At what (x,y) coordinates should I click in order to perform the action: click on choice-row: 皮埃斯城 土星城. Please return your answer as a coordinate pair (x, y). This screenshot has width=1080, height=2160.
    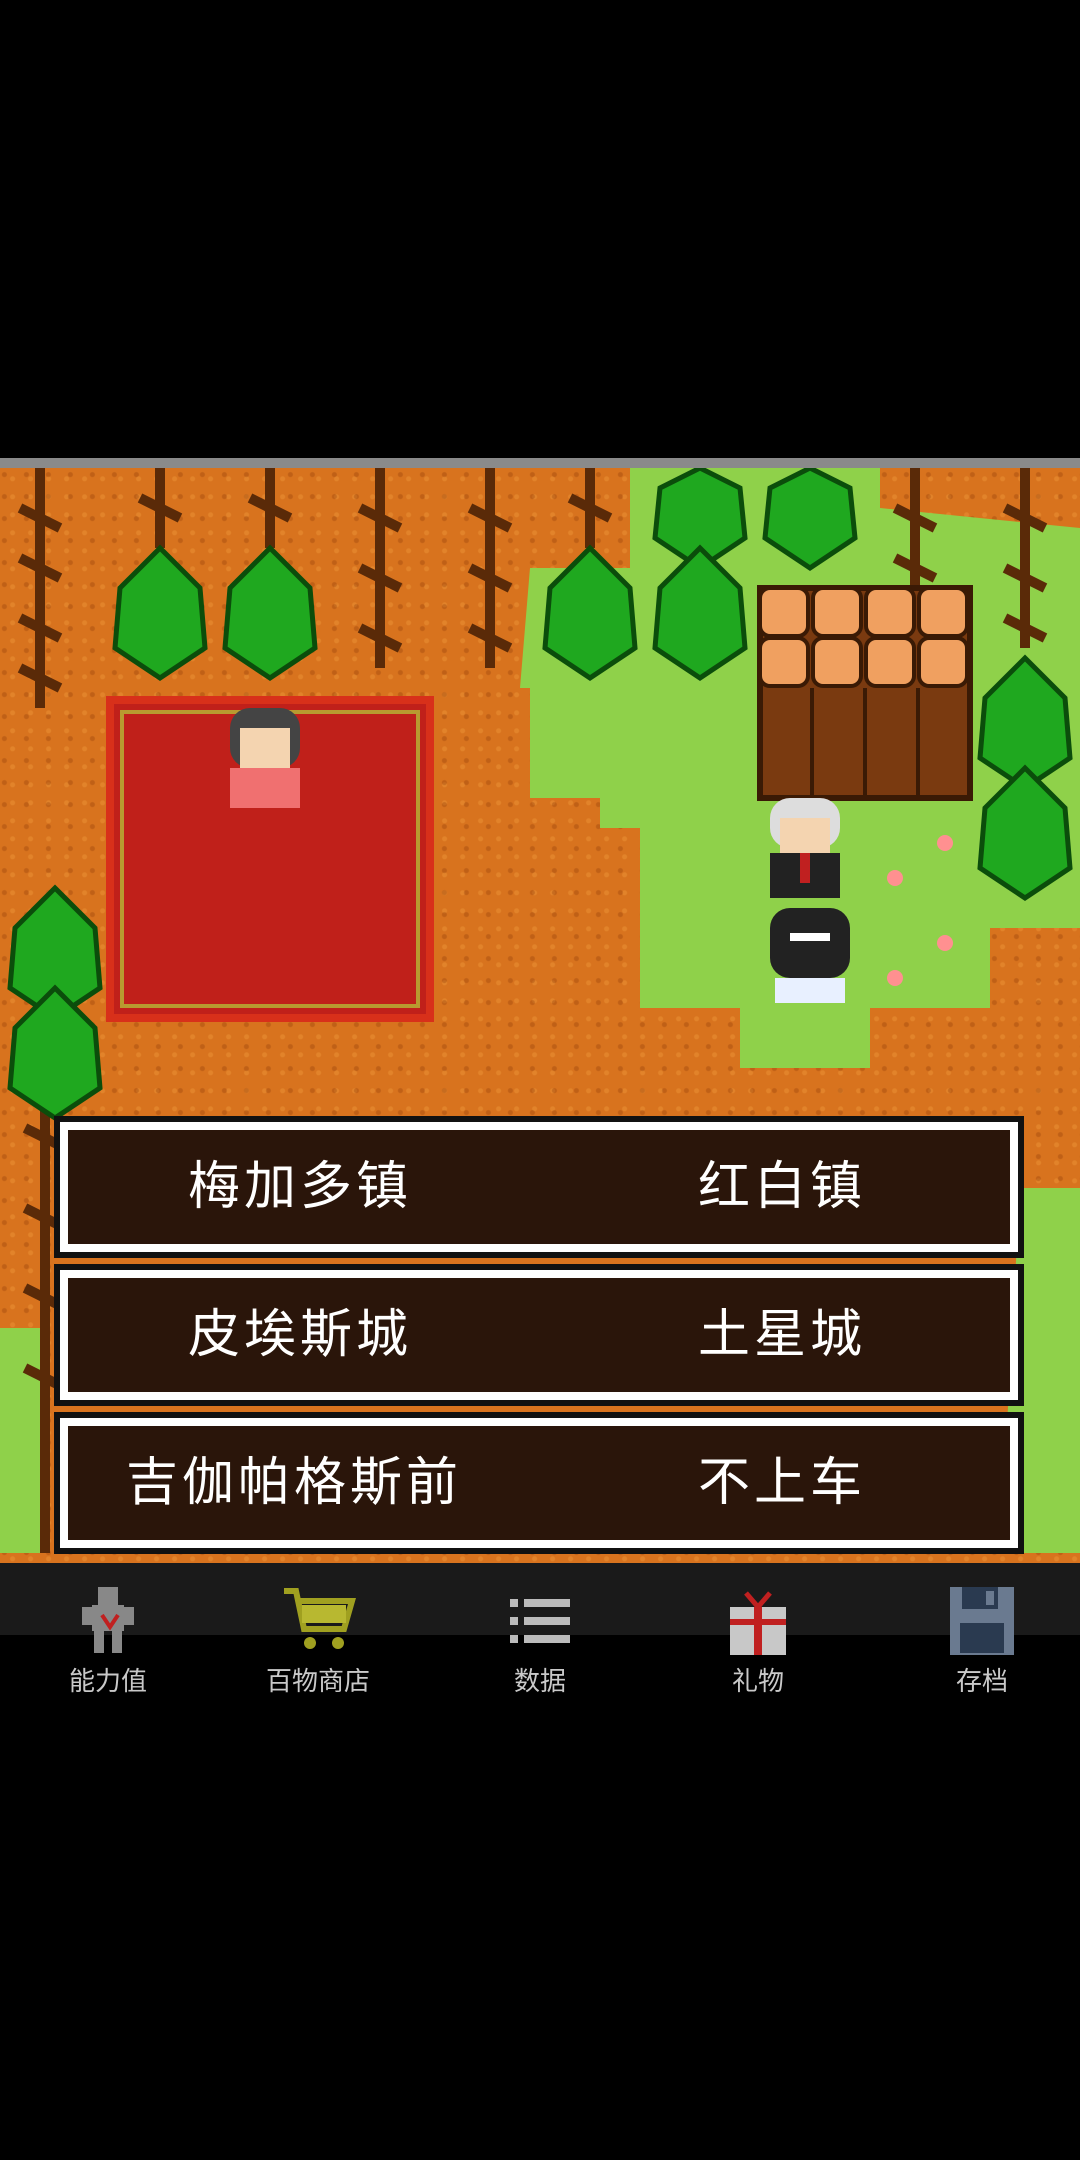
    Looking at the image, I should click on (539, 1335).